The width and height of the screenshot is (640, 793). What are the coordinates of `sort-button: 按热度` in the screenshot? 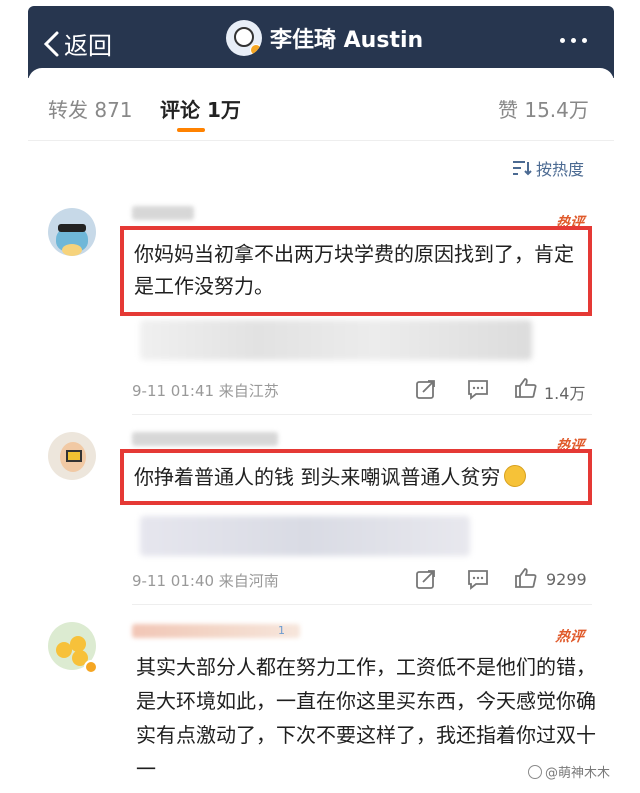 It's located at (548, 168).